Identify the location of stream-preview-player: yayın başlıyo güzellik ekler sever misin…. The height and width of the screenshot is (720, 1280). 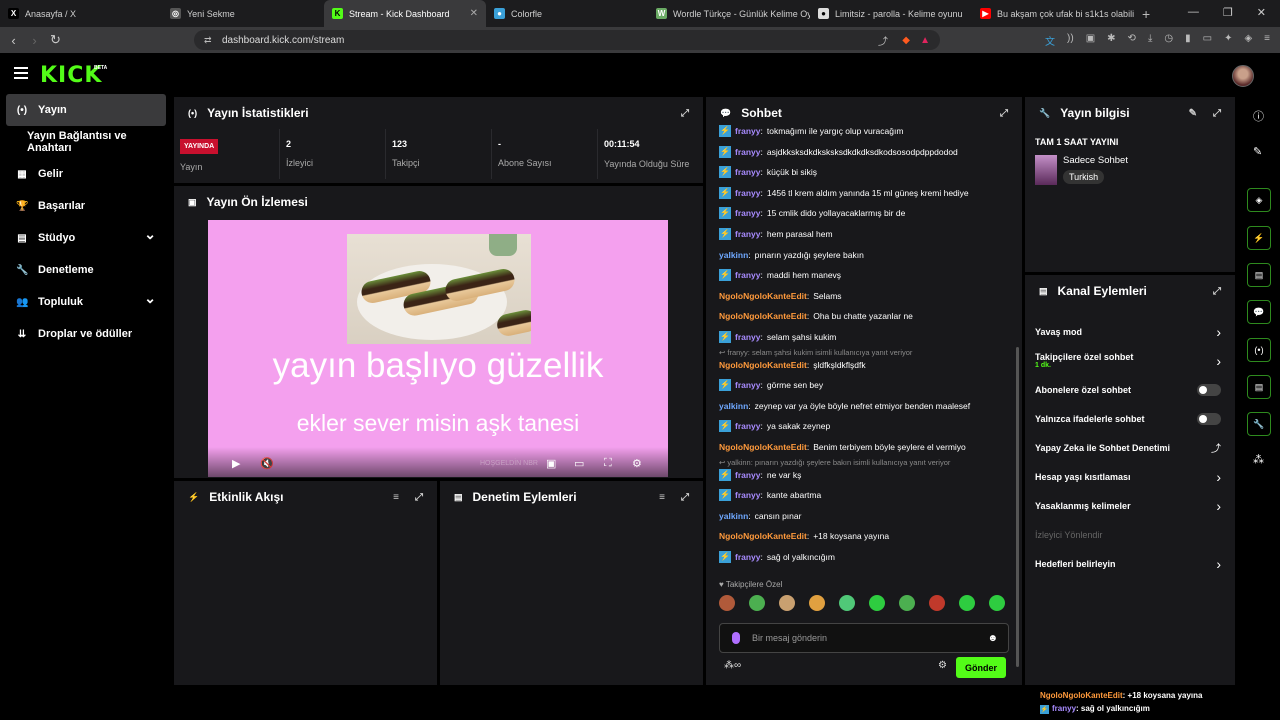
(438, 348).